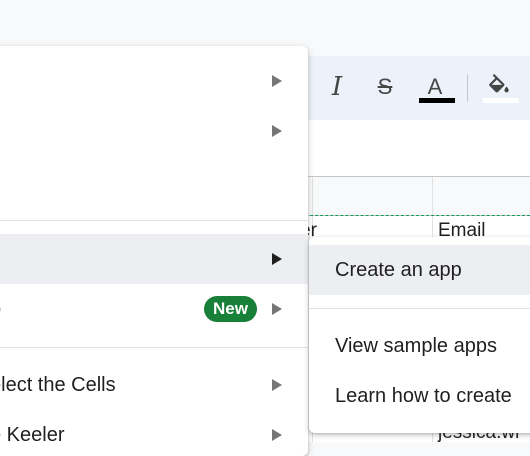  I want to click on submenu-divider, so click(419, 308).